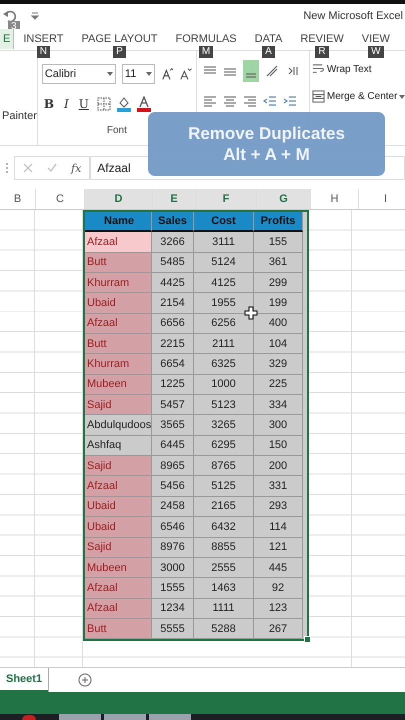 The height and width of the screenshot is (720, 405). What do you see at coordinates (19, 116) in the screenshot?
I see `format-painter-button: Painter` at bounding box center [19, 116].